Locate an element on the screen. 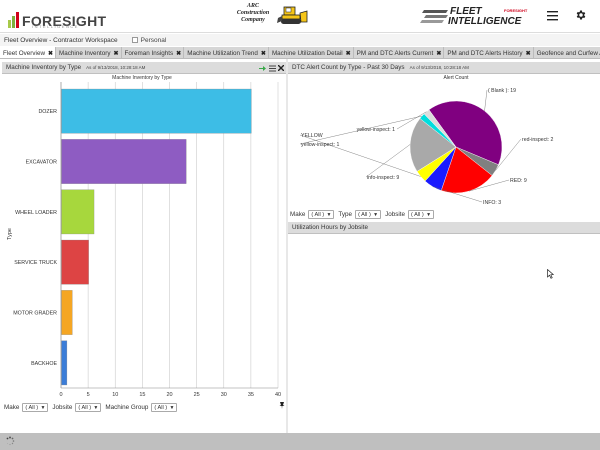 This screenshot has width=600, height=450. tab-pm-and-dtc-alerts-current: PM and DTC Alerts Current ✖ is located at coordinates (399, 52).